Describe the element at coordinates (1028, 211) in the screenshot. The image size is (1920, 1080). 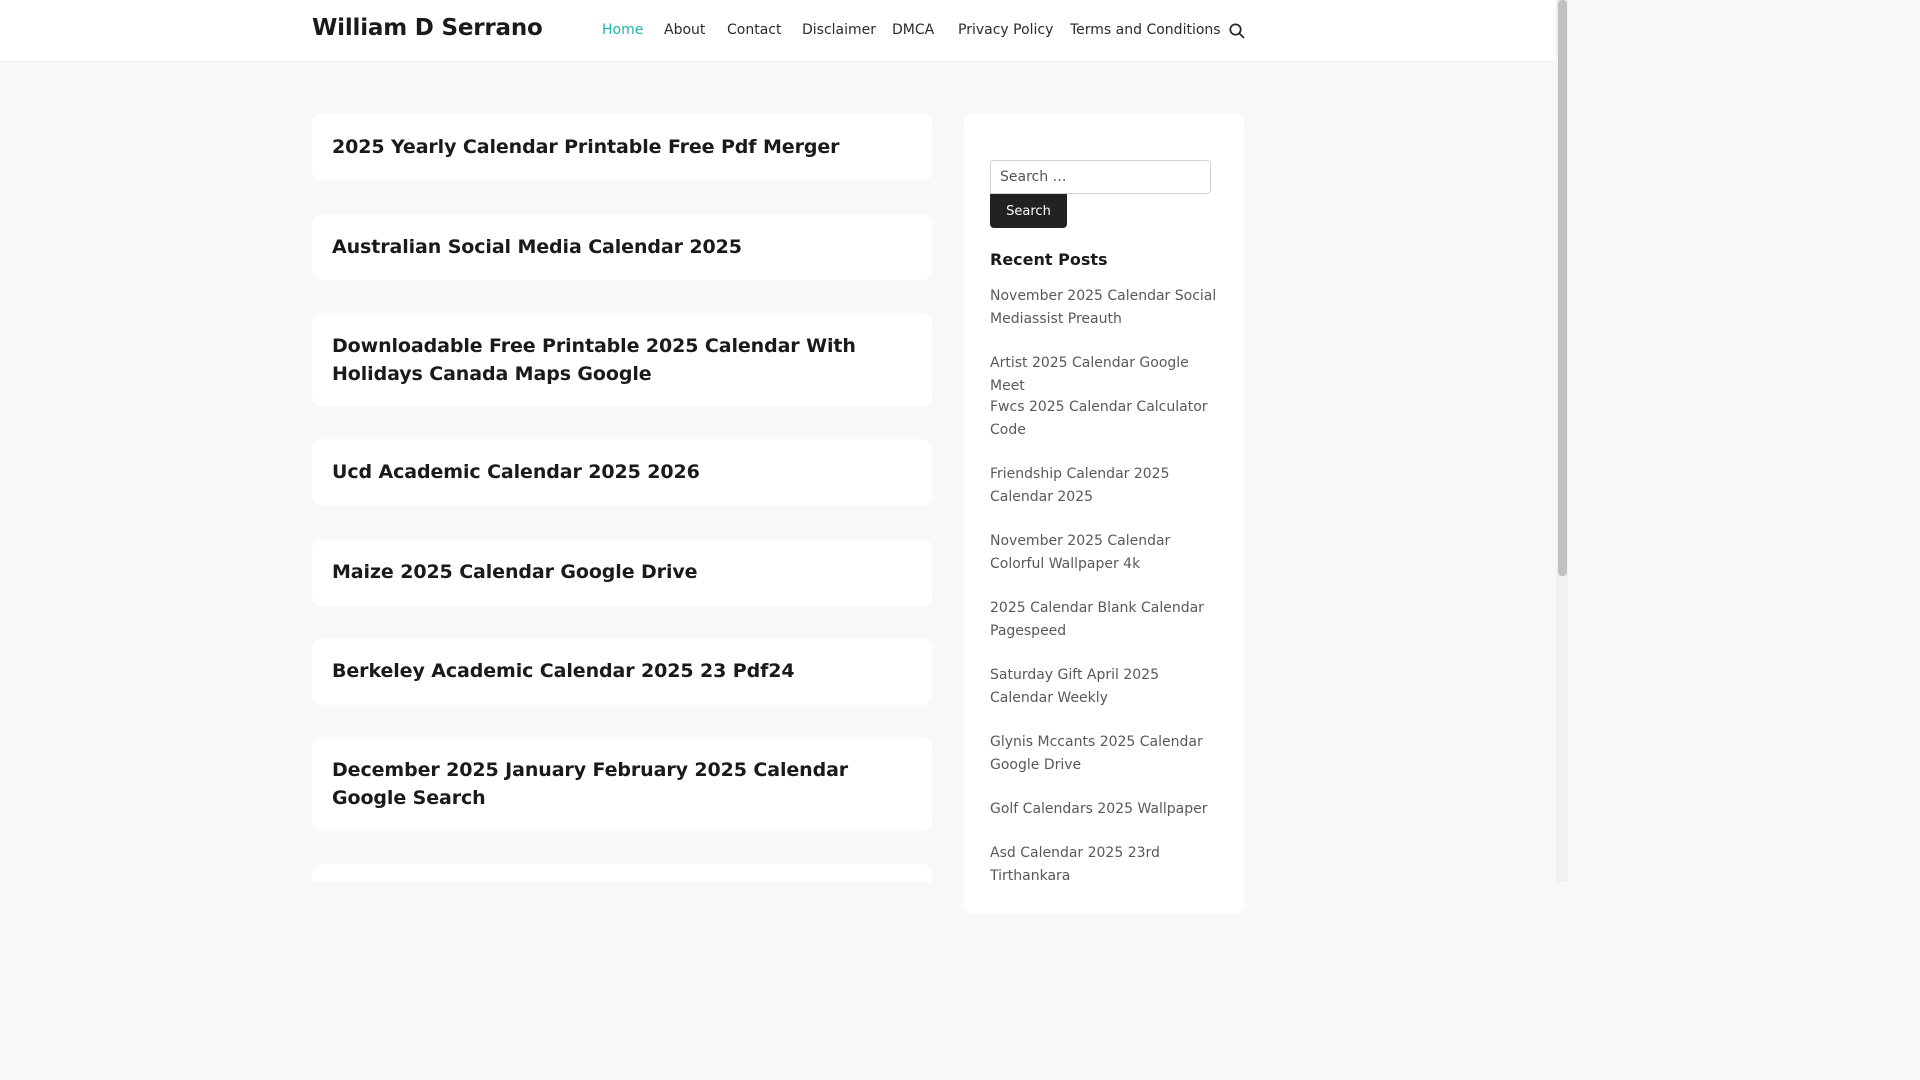
I see `search-button: Search` at that location.